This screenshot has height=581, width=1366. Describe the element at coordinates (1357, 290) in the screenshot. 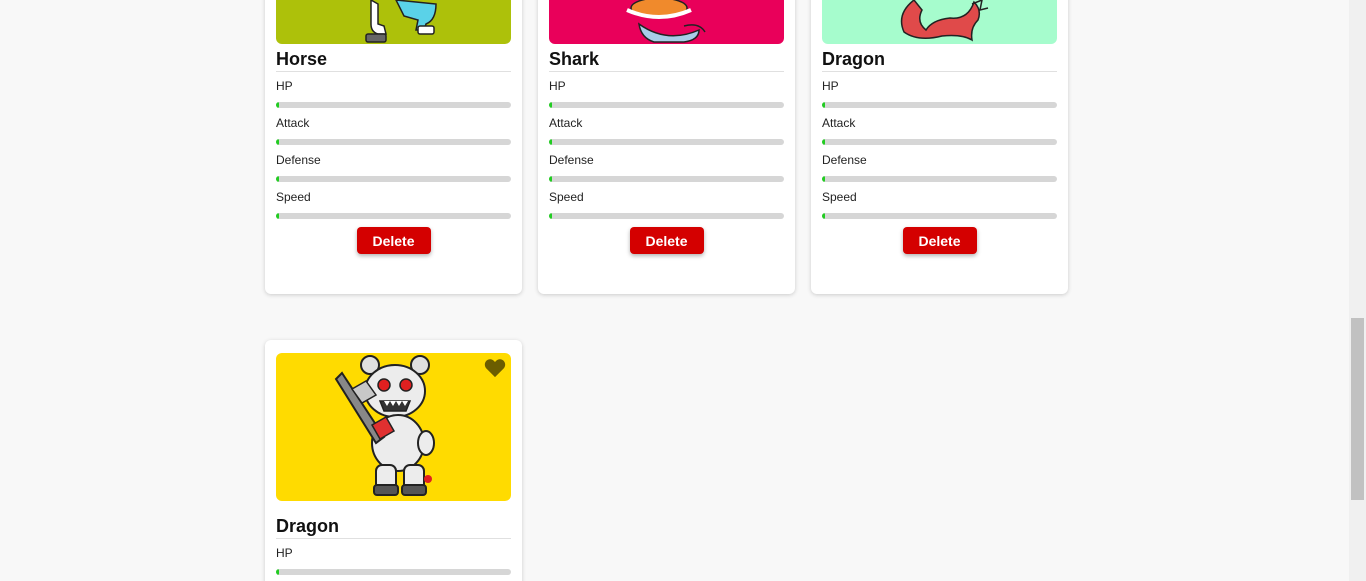

I see `page-scrollbar` at that location.